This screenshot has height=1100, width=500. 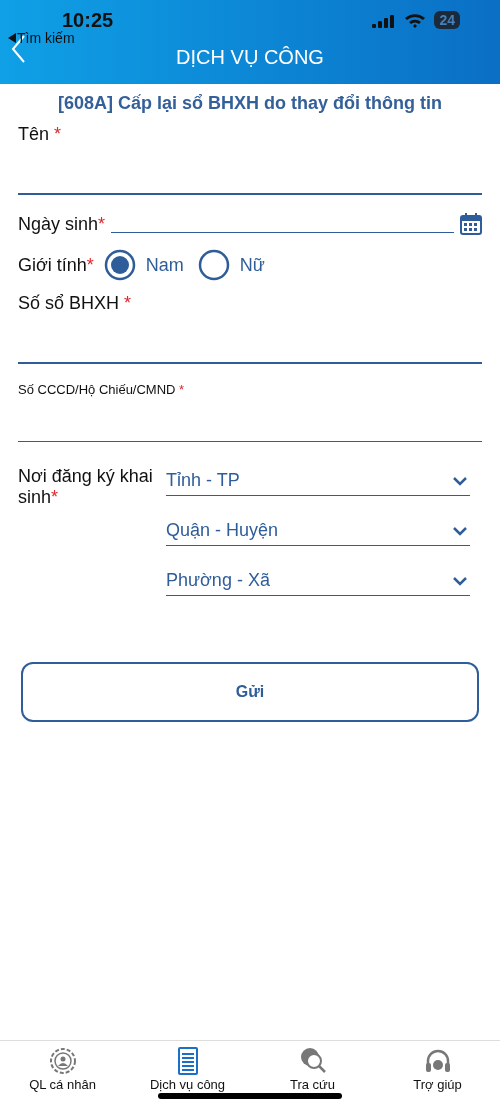 What do you see at coordinates (12, 38) in the screenshot?
I see `back-triangle-icon` at bounding box center [12, 38].